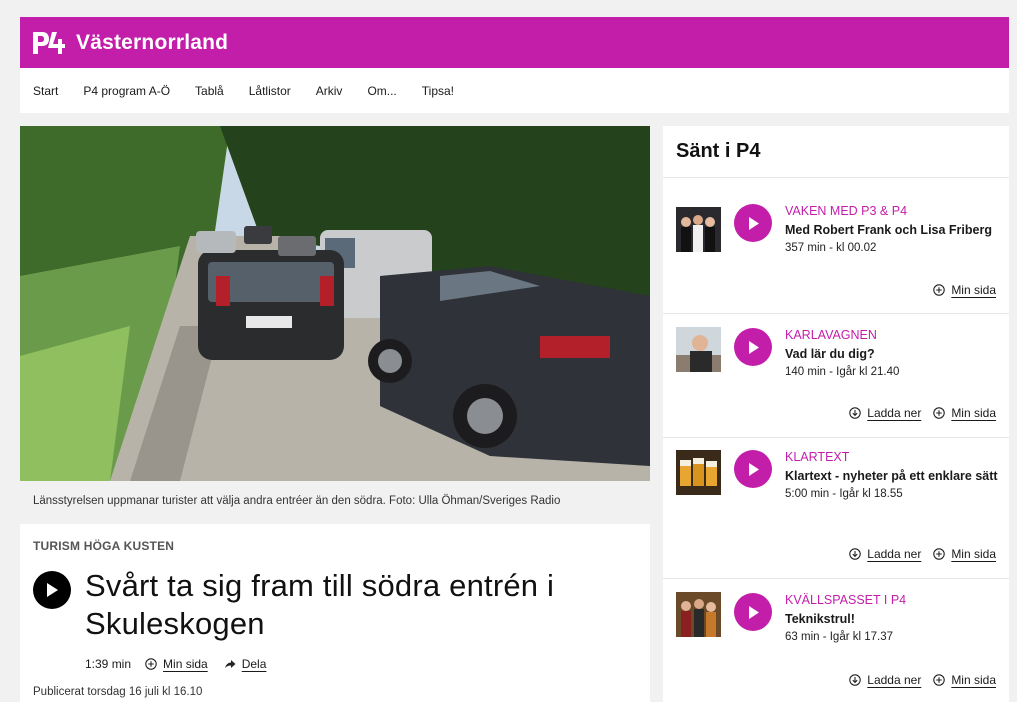 The width and height of the screenshot is (1017, 702). I want to click on presenters-photo-icon, so click(698, 229).